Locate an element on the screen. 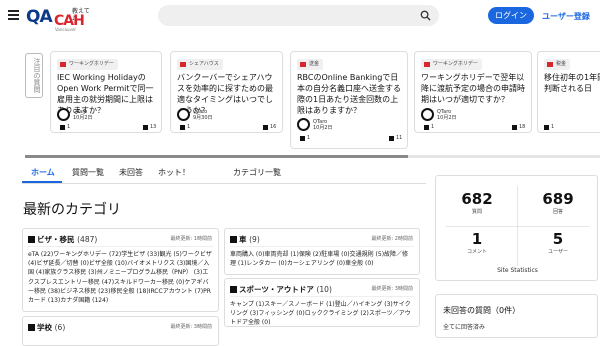 The image size is (600, 346). stat-value: 682 is located at coordinates (477, 199).